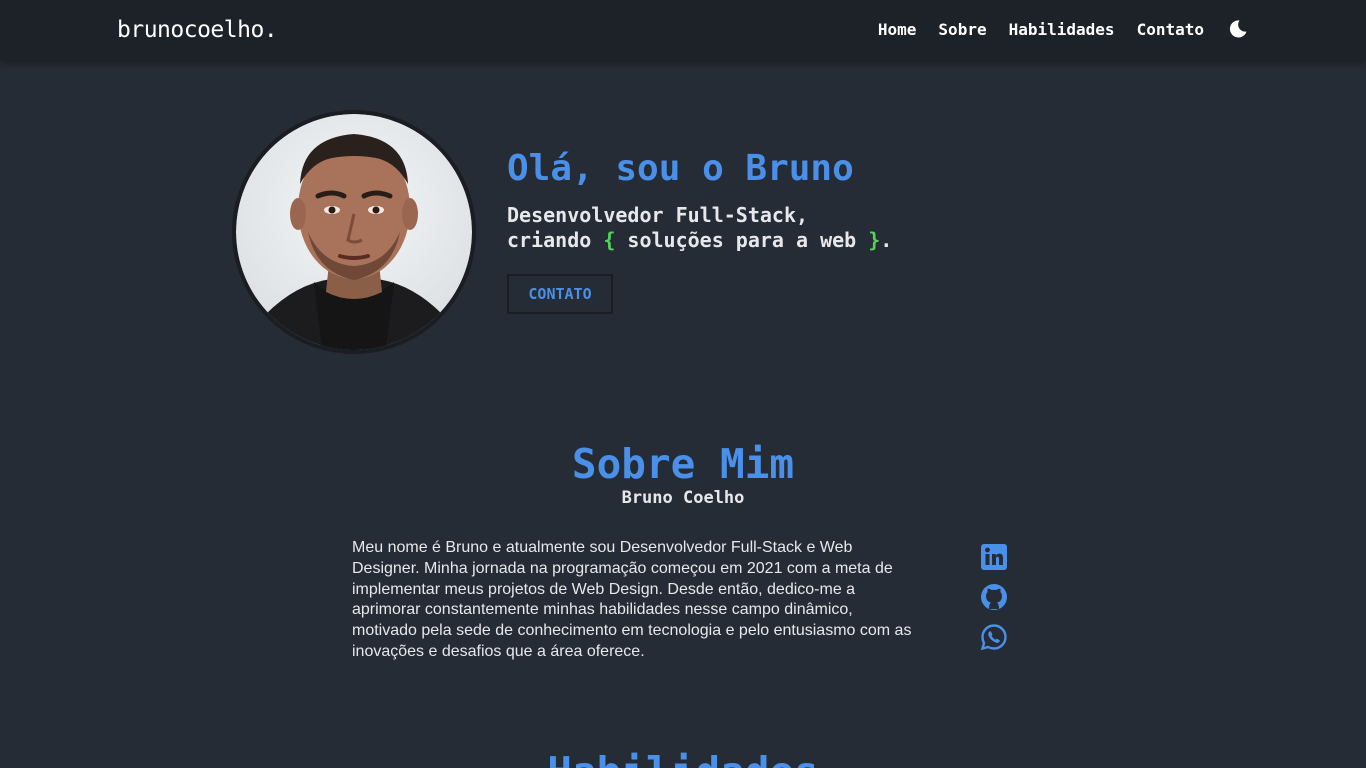 The height and width of the screenshot is (768, 1366). Describe the element at coordinates (742, 240) in the screenshot. I see `hero-subtitle-mid: soluções para a web` at that location.